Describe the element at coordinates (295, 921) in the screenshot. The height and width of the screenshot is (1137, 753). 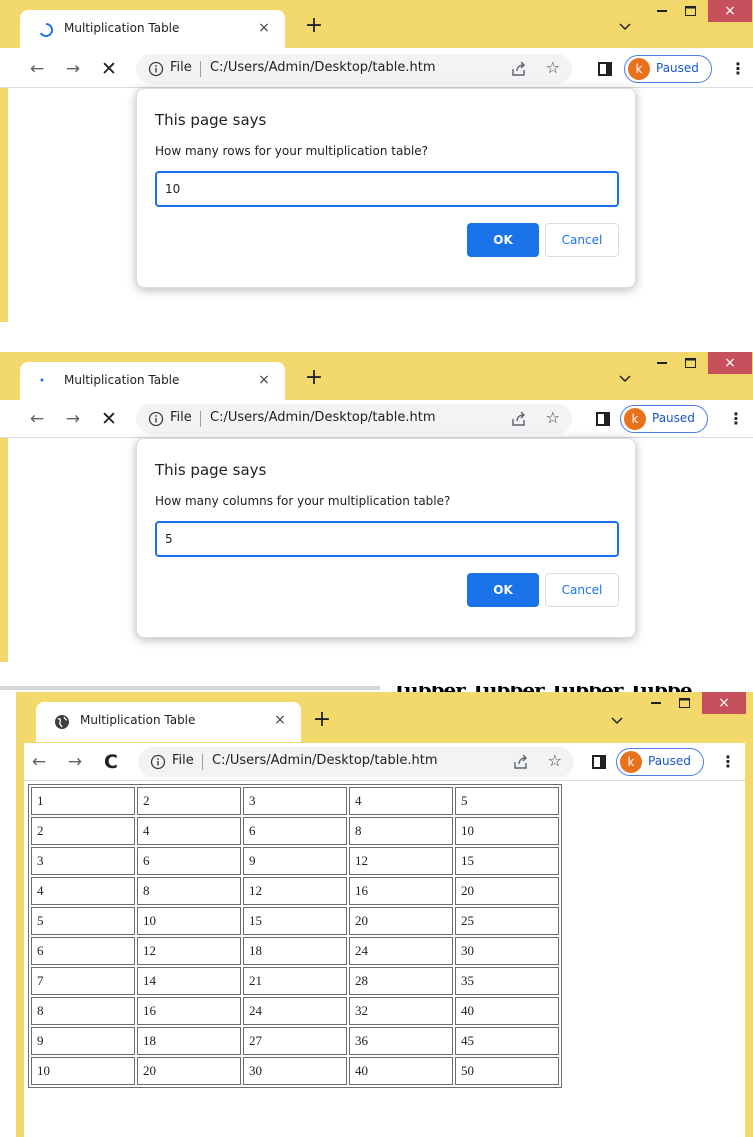
I see `table-cell: 15` at that location.